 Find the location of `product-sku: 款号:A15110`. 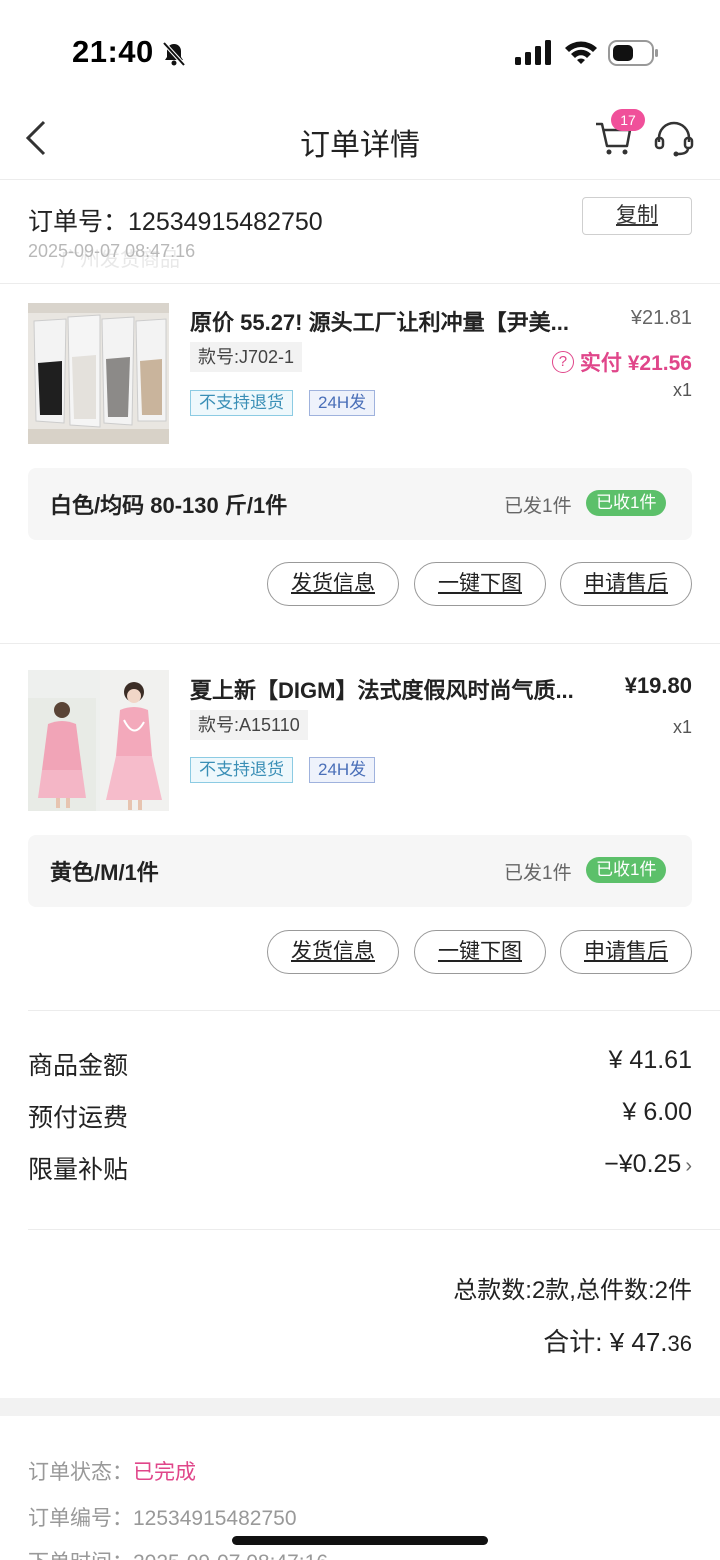

product-sku: 款号:A15110 is located at coordinates (249, 725).